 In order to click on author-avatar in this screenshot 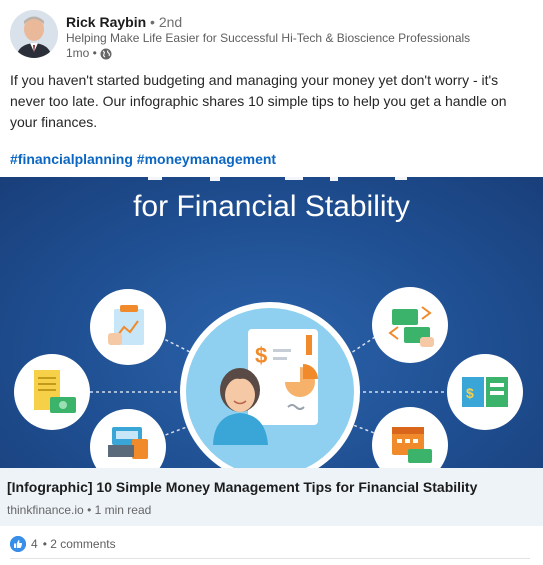, I will do `click(34, 34)`.